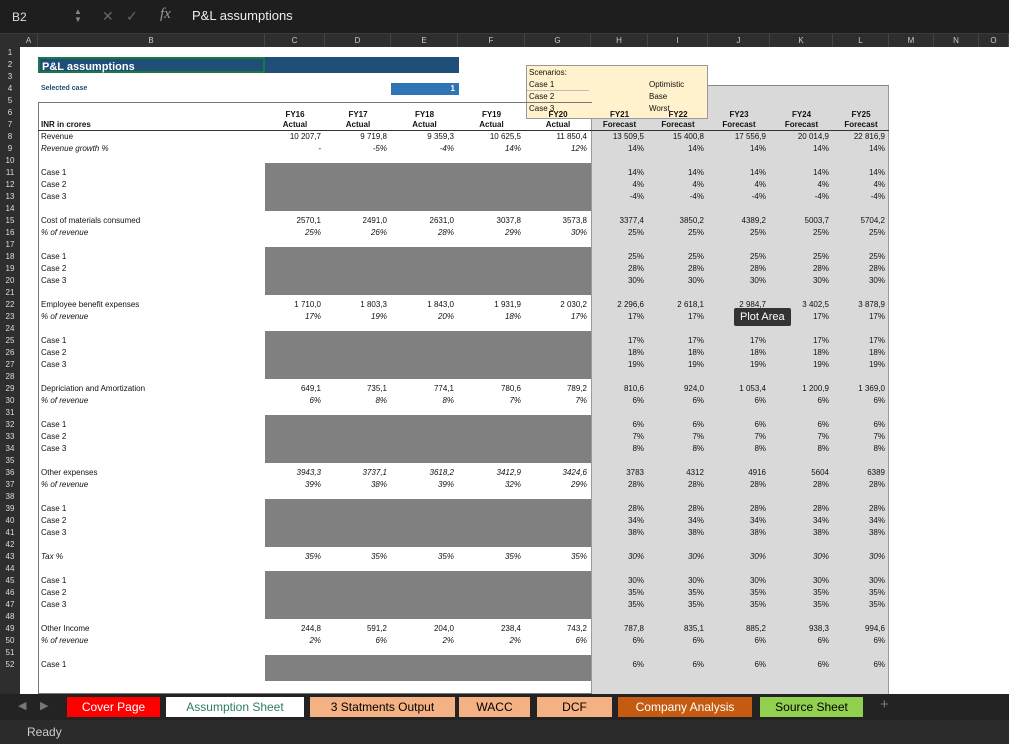 The image size is (1009, 744). Describe the element at coordinates (799, 221) in the screenshot. I see `value-cell: 5003,7` at that location.